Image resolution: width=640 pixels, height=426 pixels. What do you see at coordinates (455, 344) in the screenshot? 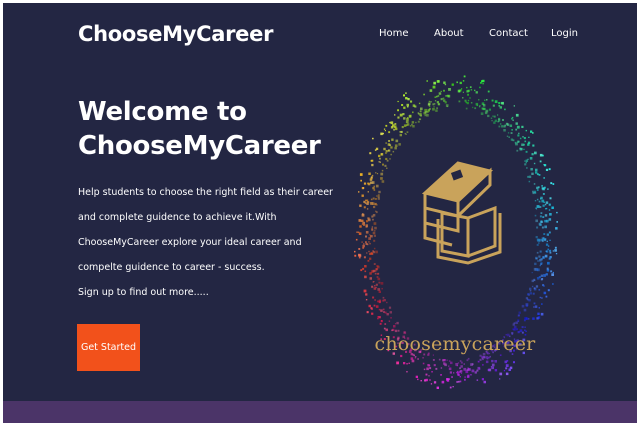
I see `logo-wordmark: choosemycareer` at bounding box center [455, 344].